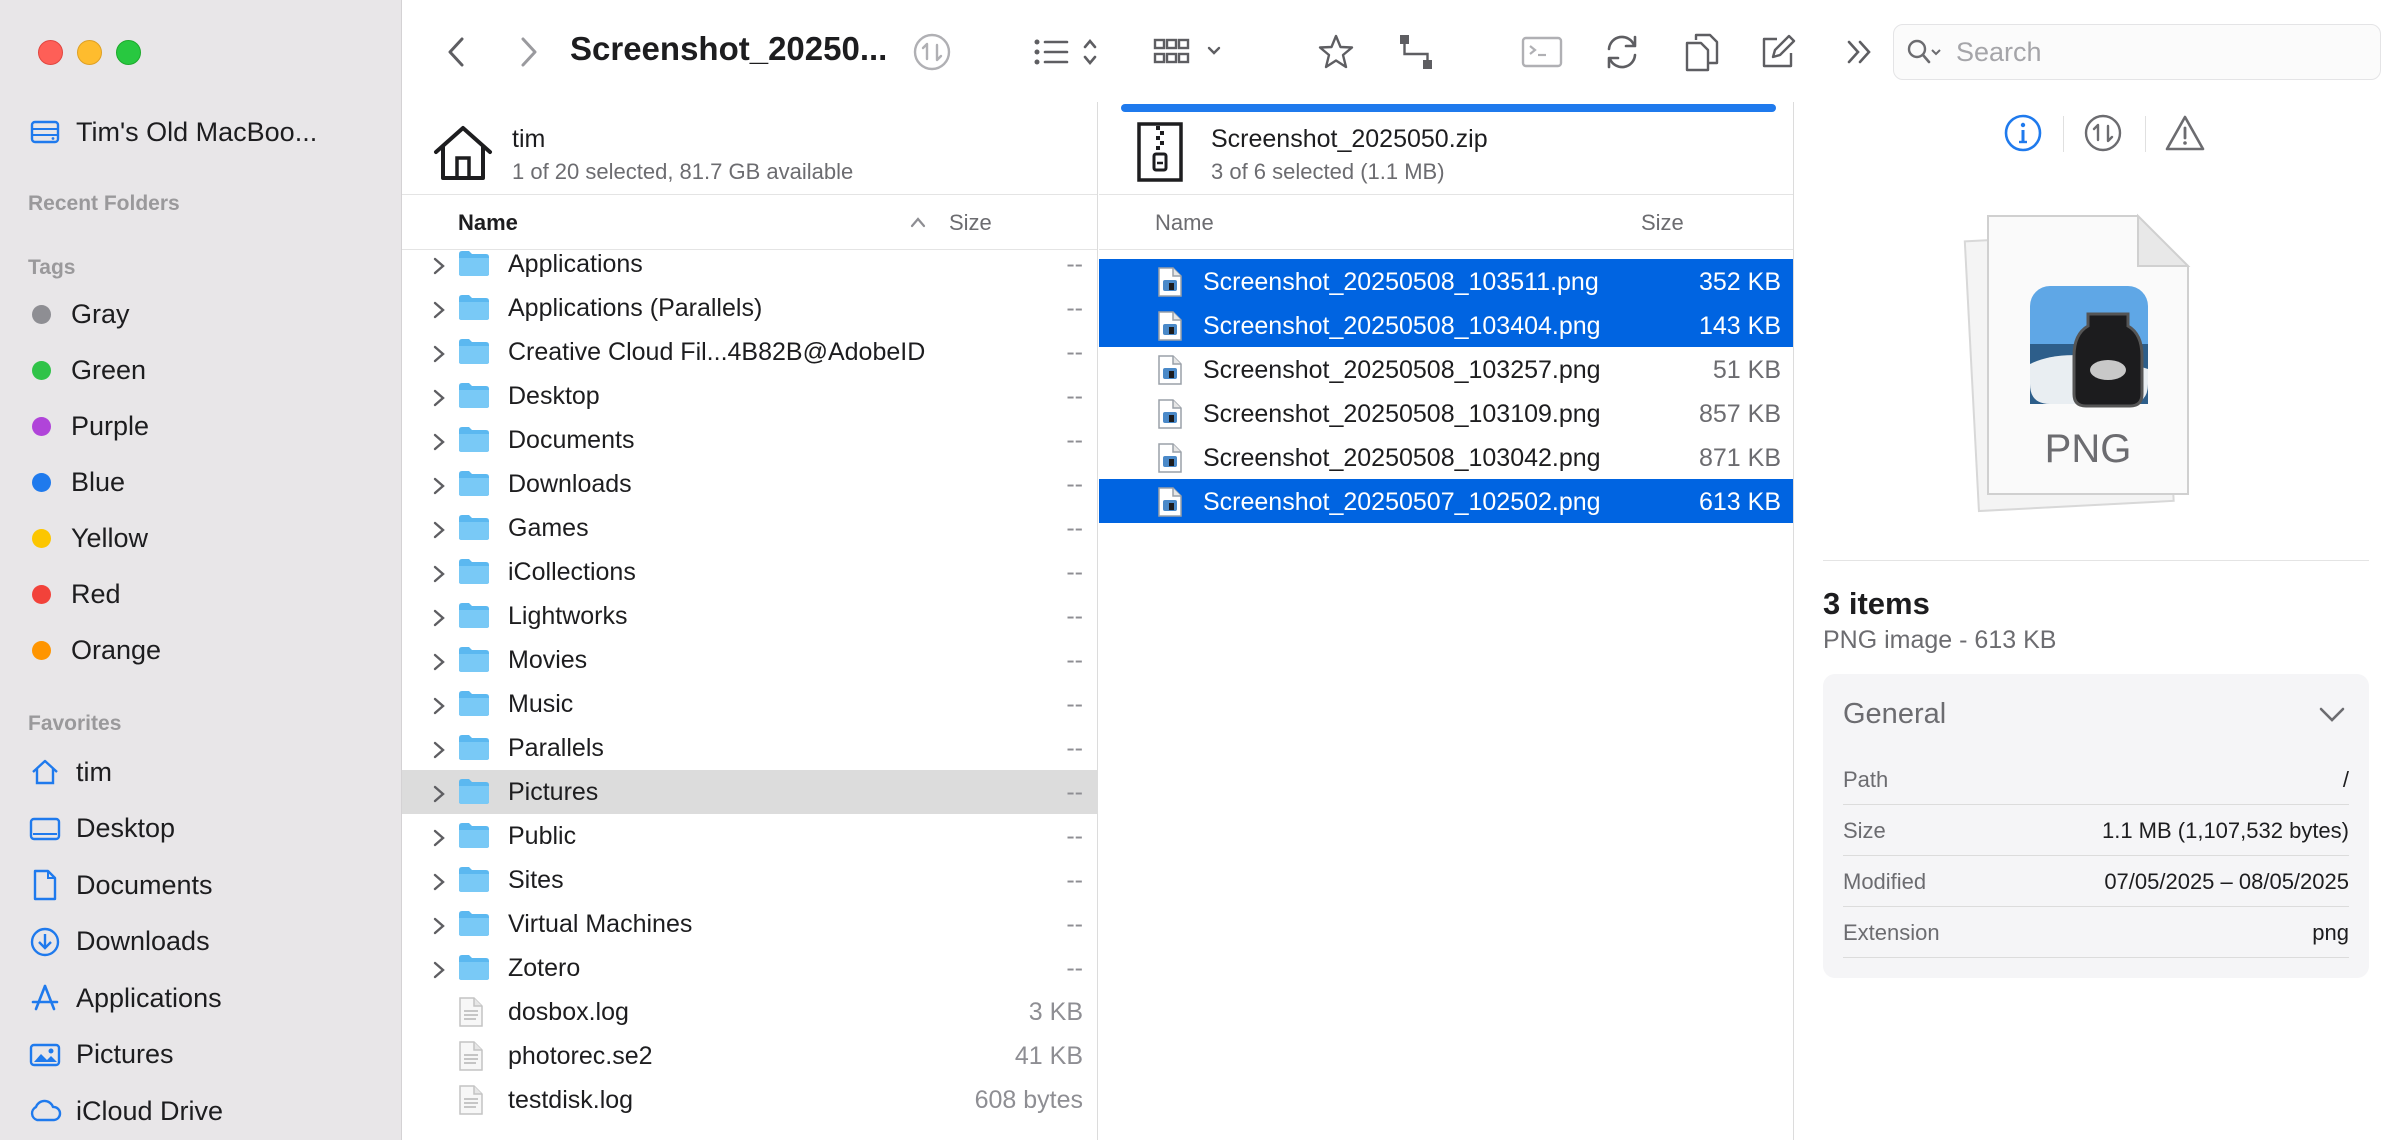  Describe the element at coordinates (749, 968) in the screenshot. I see `folder-row: Zotero --` at that location.